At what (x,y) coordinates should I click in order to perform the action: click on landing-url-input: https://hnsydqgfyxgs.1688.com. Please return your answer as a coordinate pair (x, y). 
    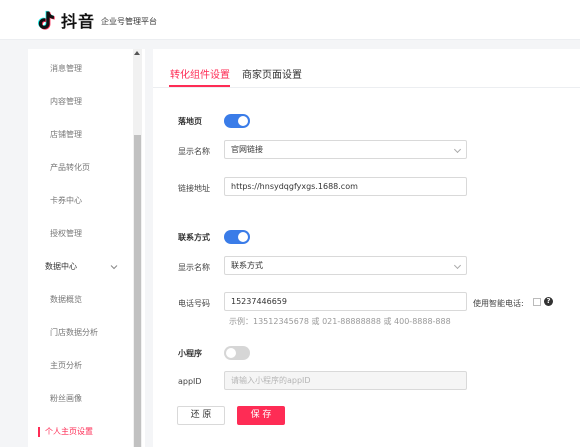
    Looking at the image, I should click on (345, 186).